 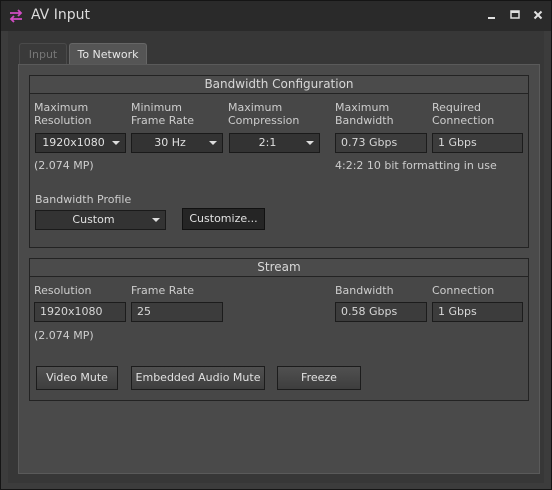 I want to click on bandwidth-profile-dropdown: Custom, so click(x=100, y=220).